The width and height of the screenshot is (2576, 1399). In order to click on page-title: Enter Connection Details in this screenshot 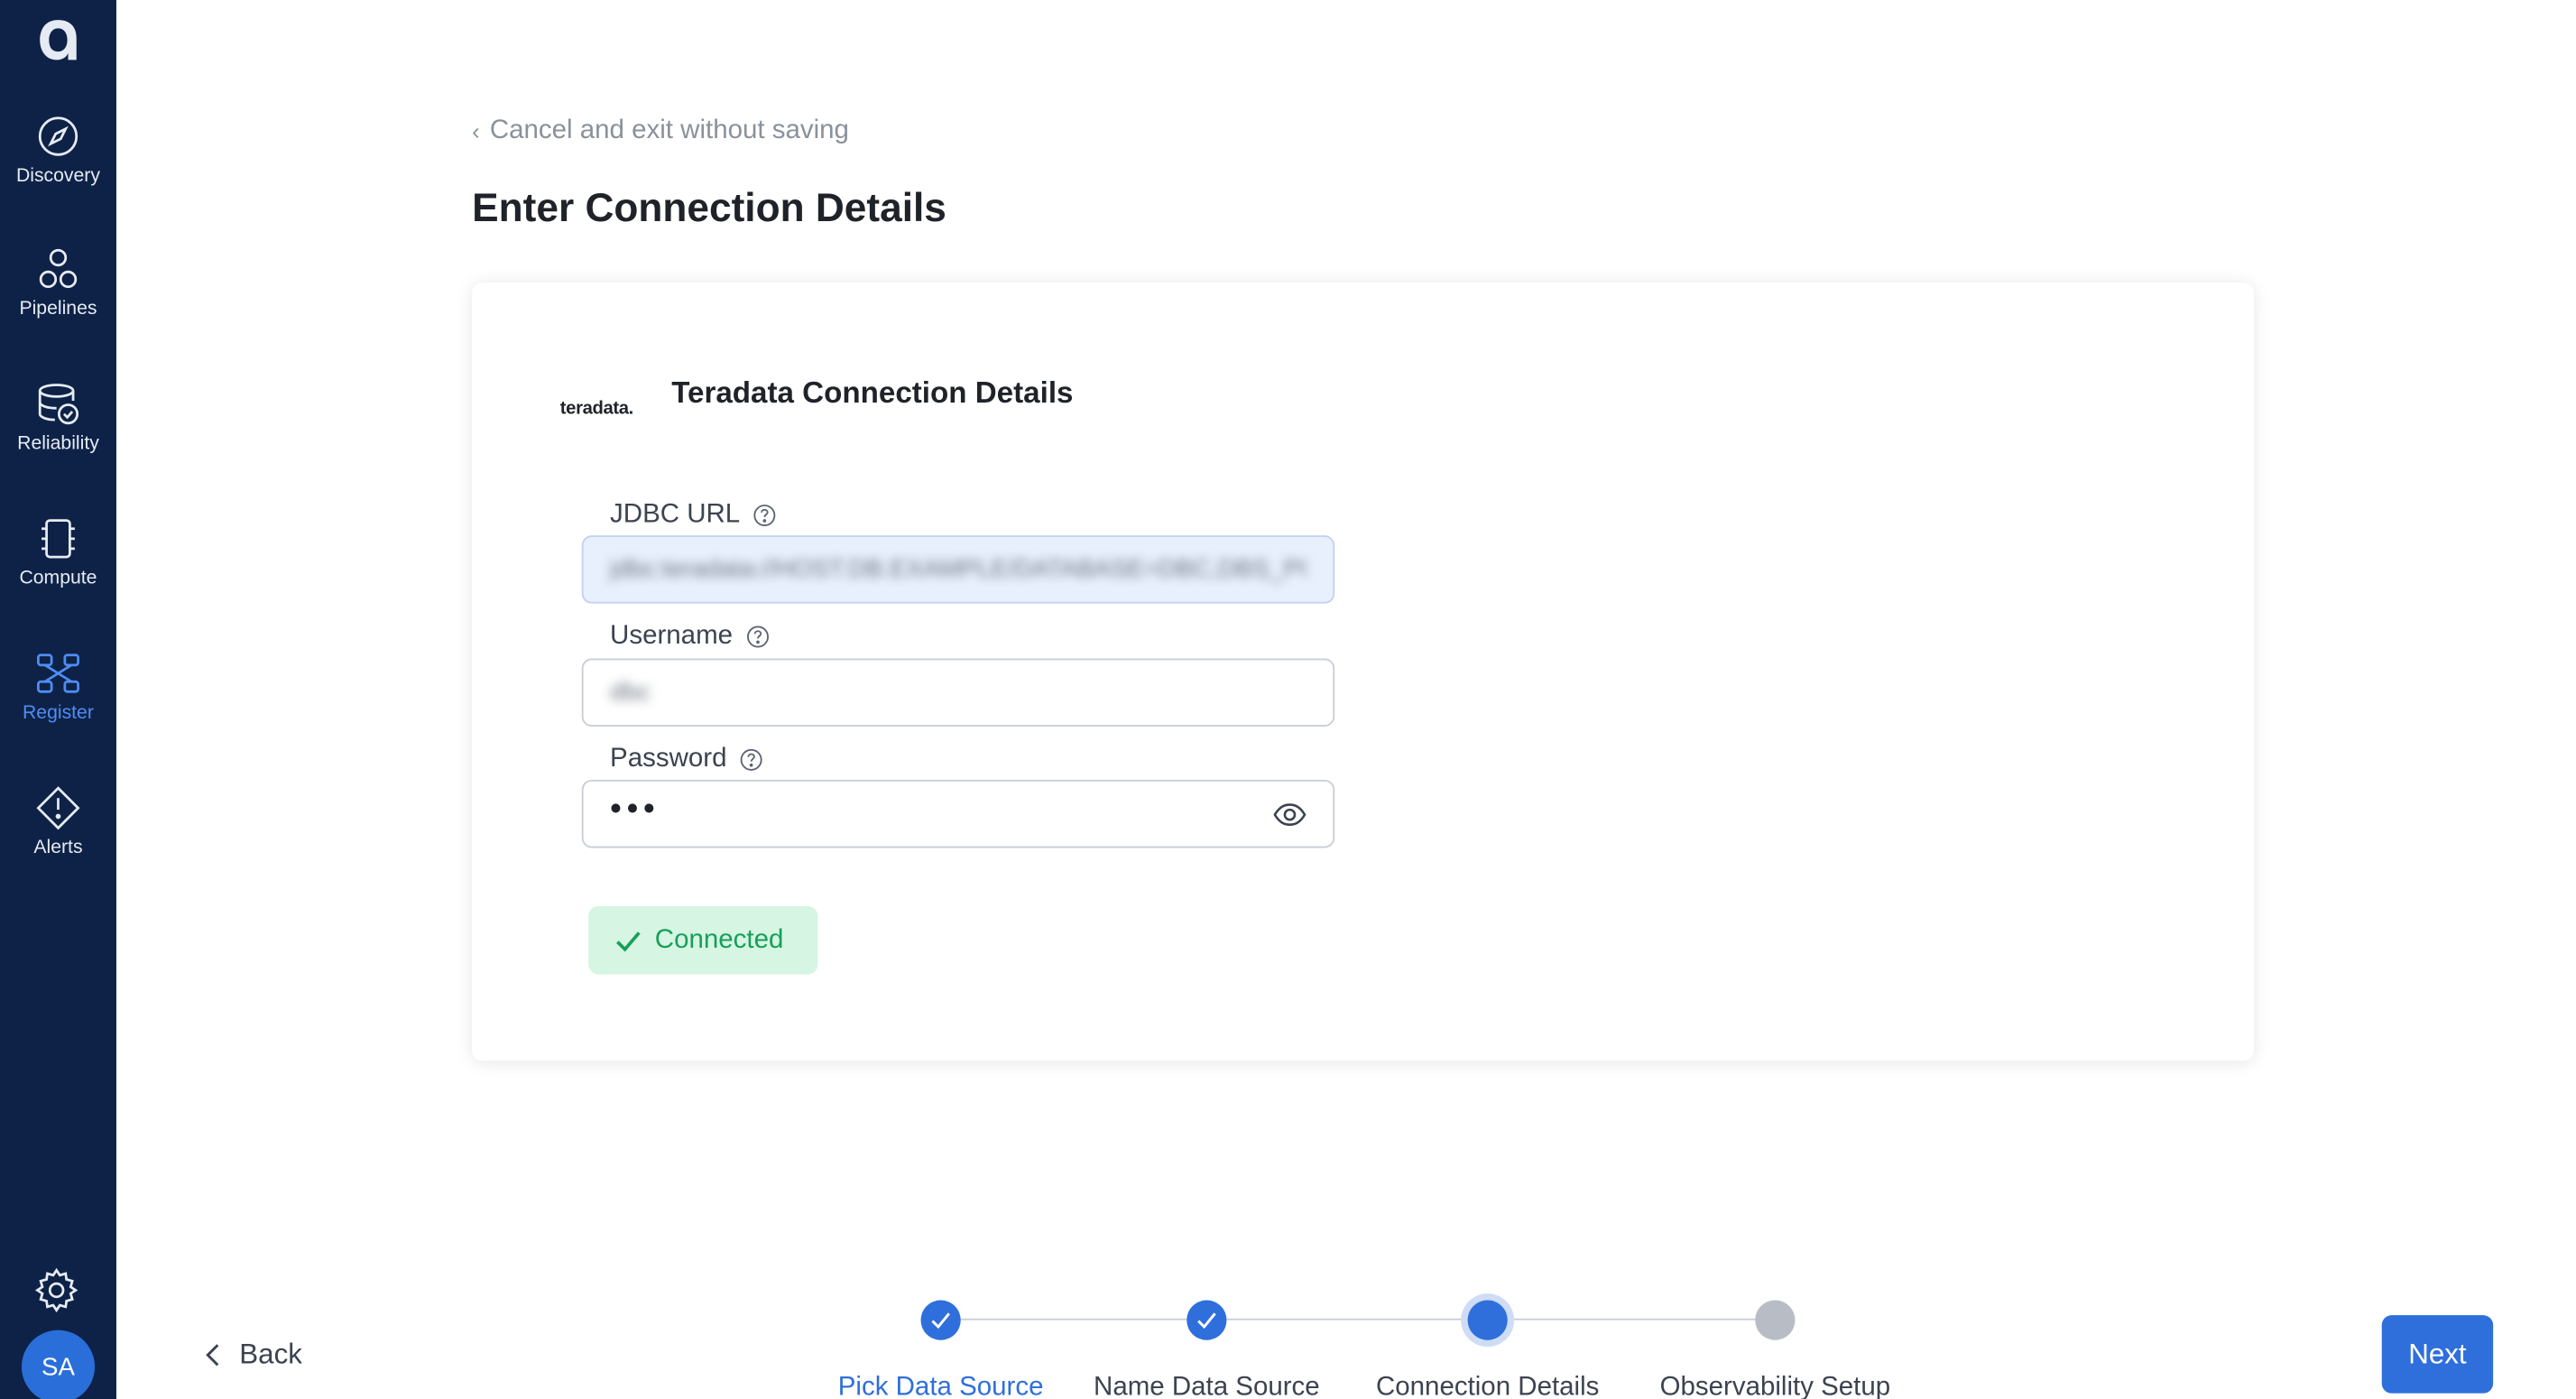, I will do `click(709, 209)`.